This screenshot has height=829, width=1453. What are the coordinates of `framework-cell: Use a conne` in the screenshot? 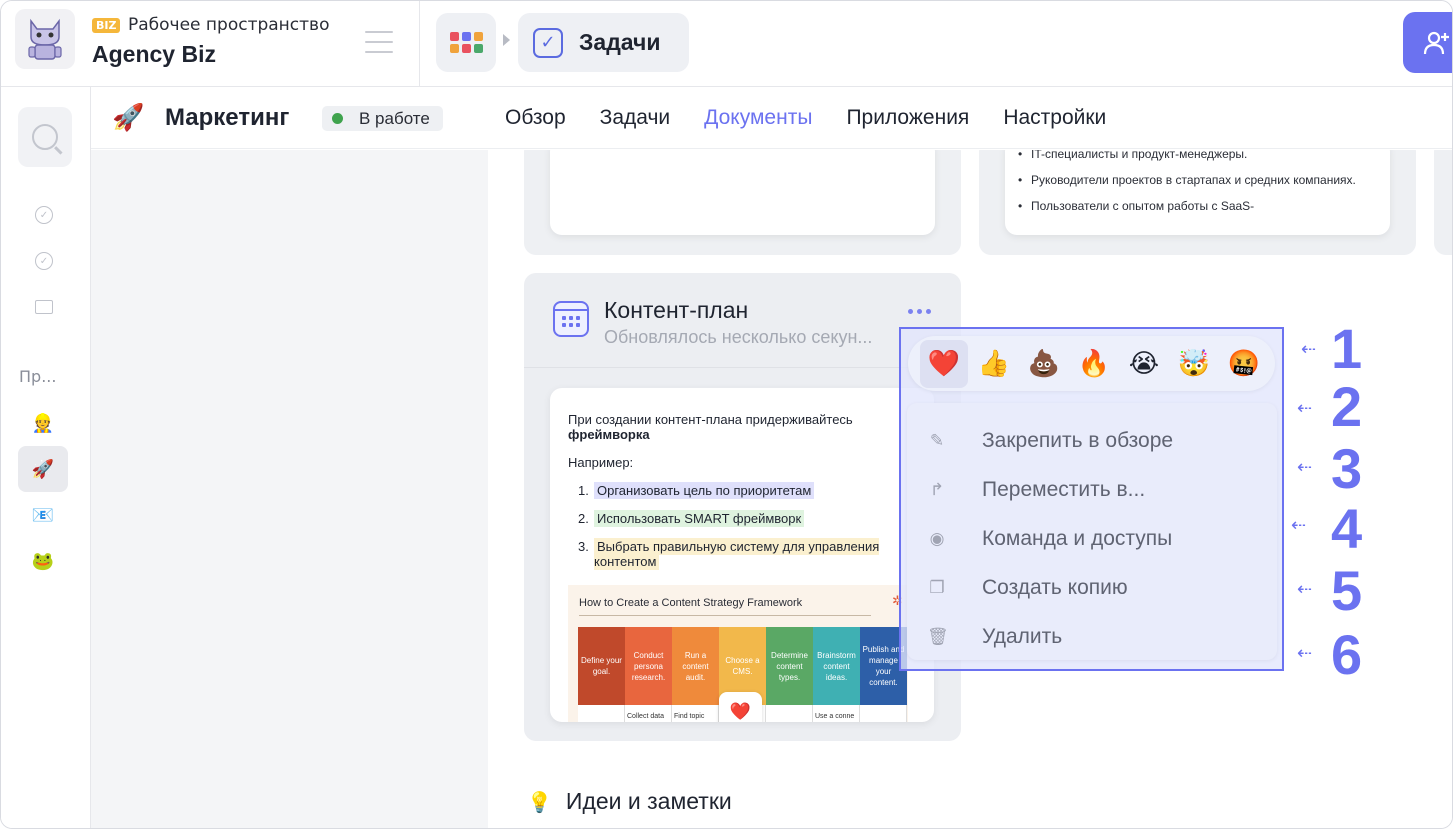 It's located at (836, 713).